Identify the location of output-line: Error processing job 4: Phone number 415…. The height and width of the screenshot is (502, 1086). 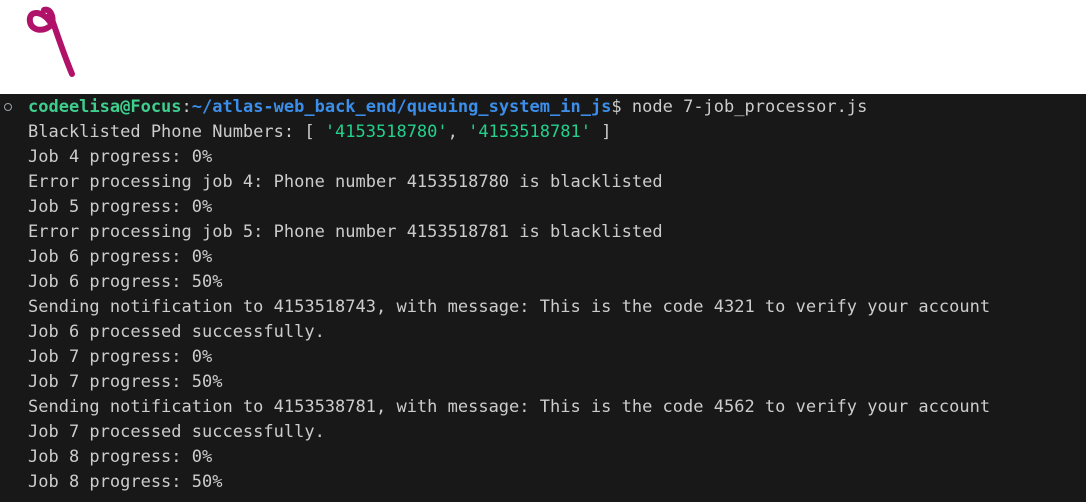
(345, 182).